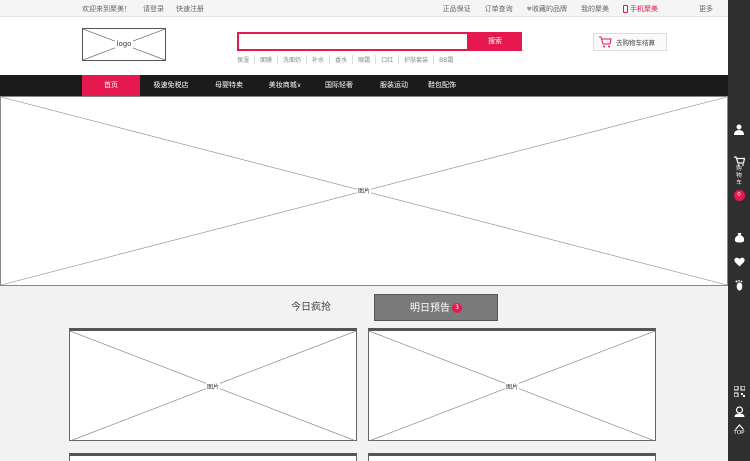  What do you see at coordinates (317, 59) in the screenshot?
I see `hot-word: 补水` at bounding box center [317, 59].